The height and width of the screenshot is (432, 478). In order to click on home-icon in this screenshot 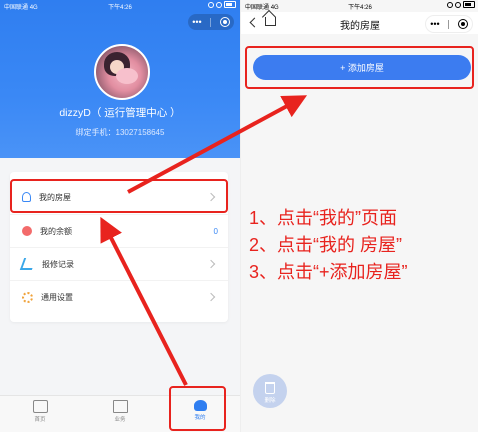, I will do `click(40, 406)`.